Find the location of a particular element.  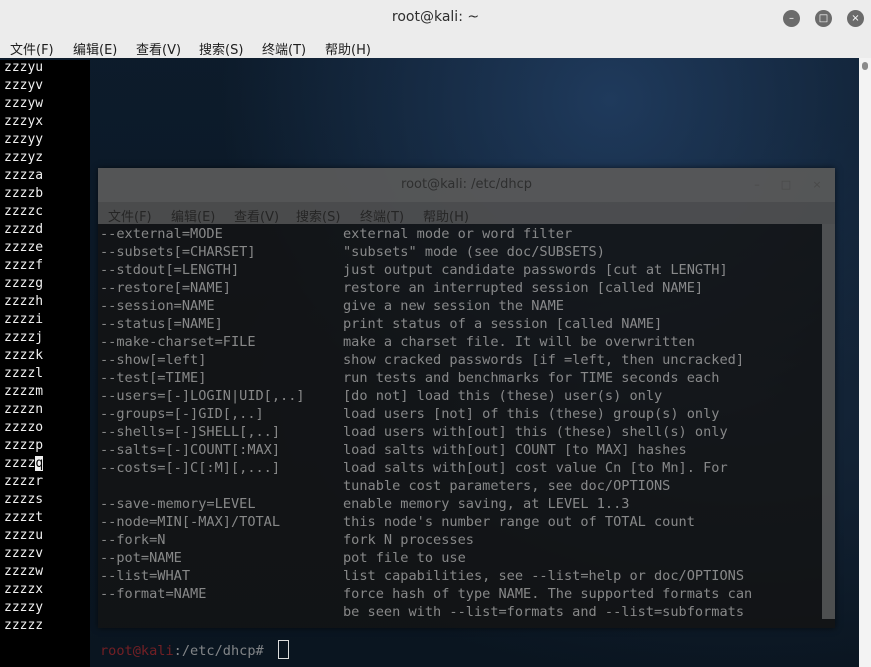

background-terminal-titlebar: root@kali: /etc/dhcp – □ × is located at coordinates (466, 185).